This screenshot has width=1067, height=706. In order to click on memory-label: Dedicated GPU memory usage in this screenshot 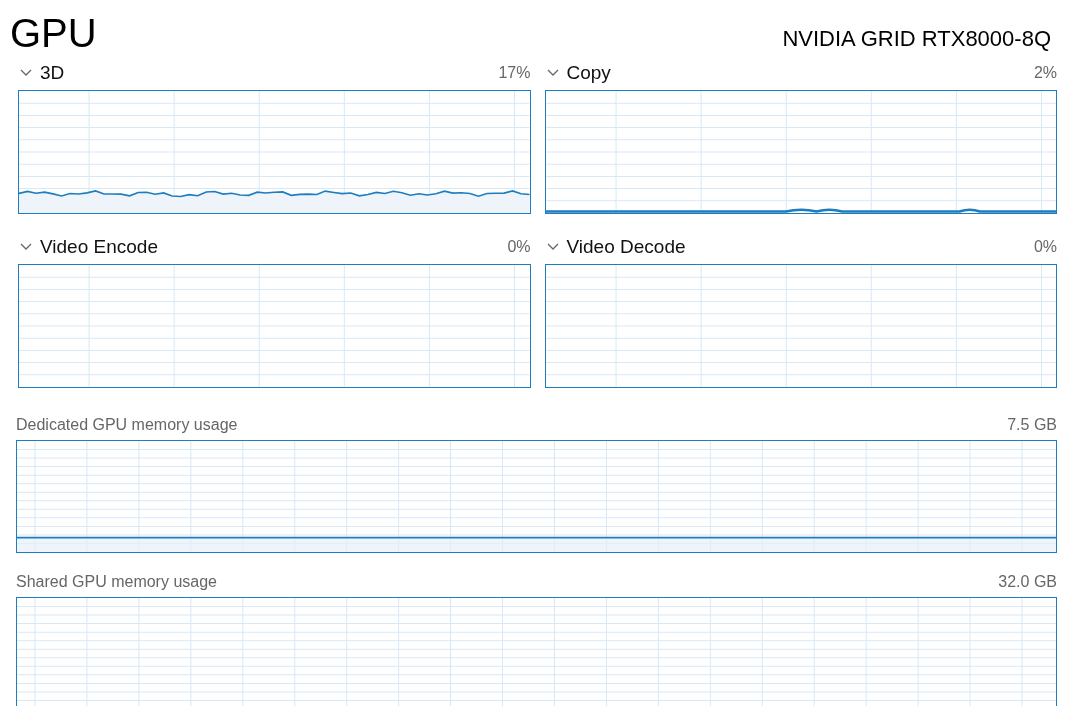, I will do `click(127, 425)`.